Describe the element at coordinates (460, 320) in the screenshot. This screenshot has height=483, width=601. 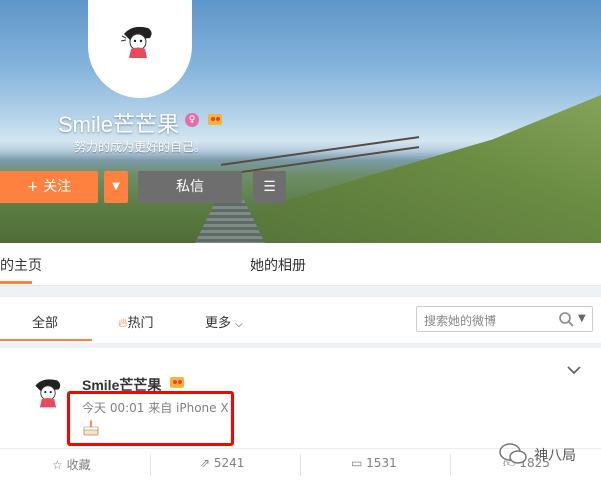
I see `search-input: 搜索她的微博` at that location.